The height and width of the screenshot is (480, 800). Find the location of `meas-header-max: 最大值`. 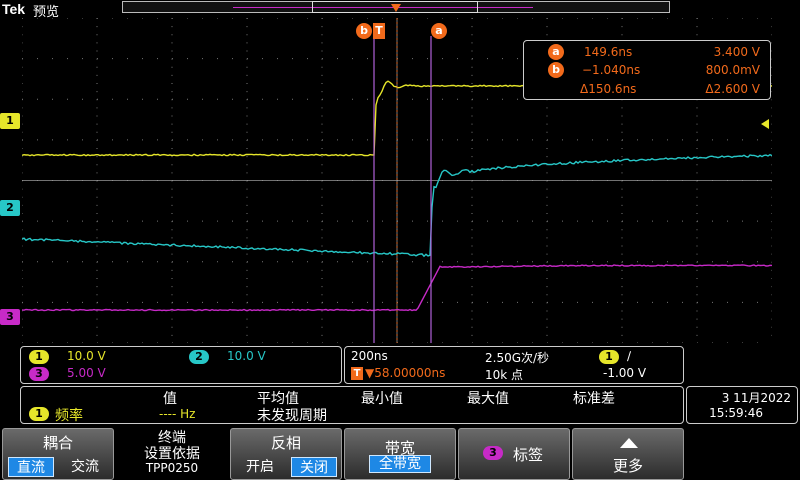

meas-header-max: 最大值 is located at coordinates (488, 398).